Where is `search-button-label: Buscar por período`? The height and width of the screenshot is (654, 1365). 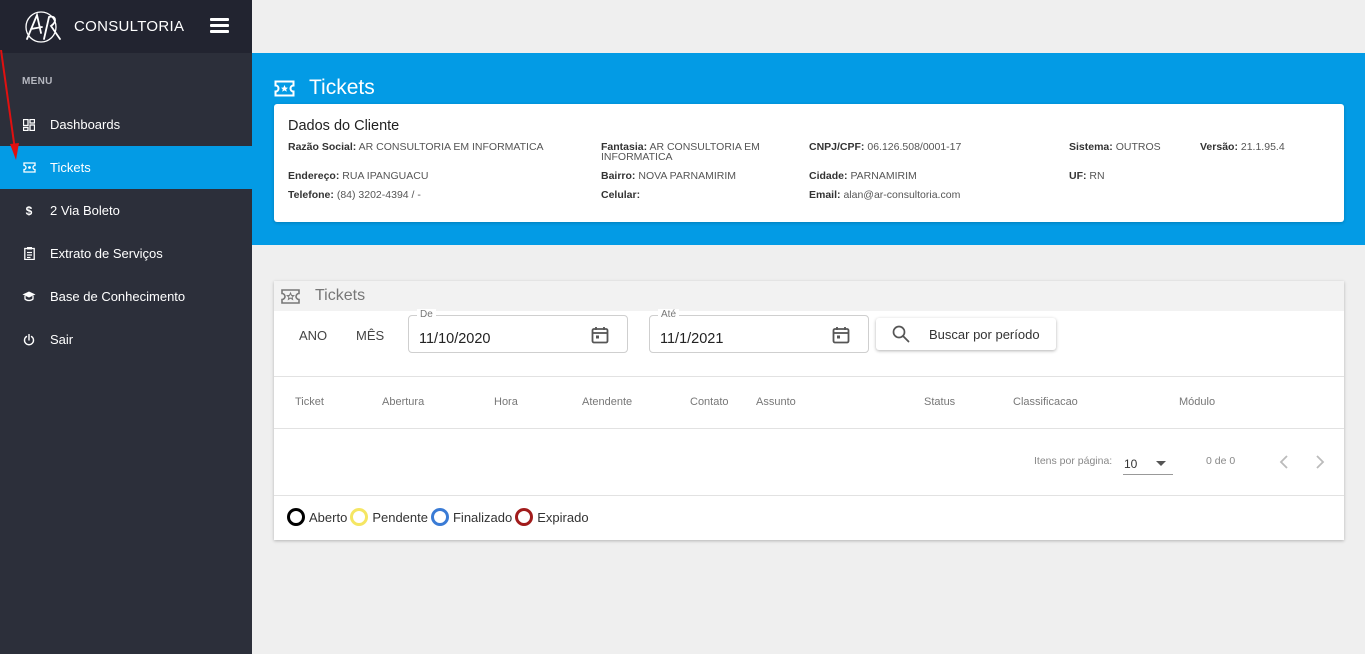
search-button-label: Buscar por período is located at coordinates (984, 334).